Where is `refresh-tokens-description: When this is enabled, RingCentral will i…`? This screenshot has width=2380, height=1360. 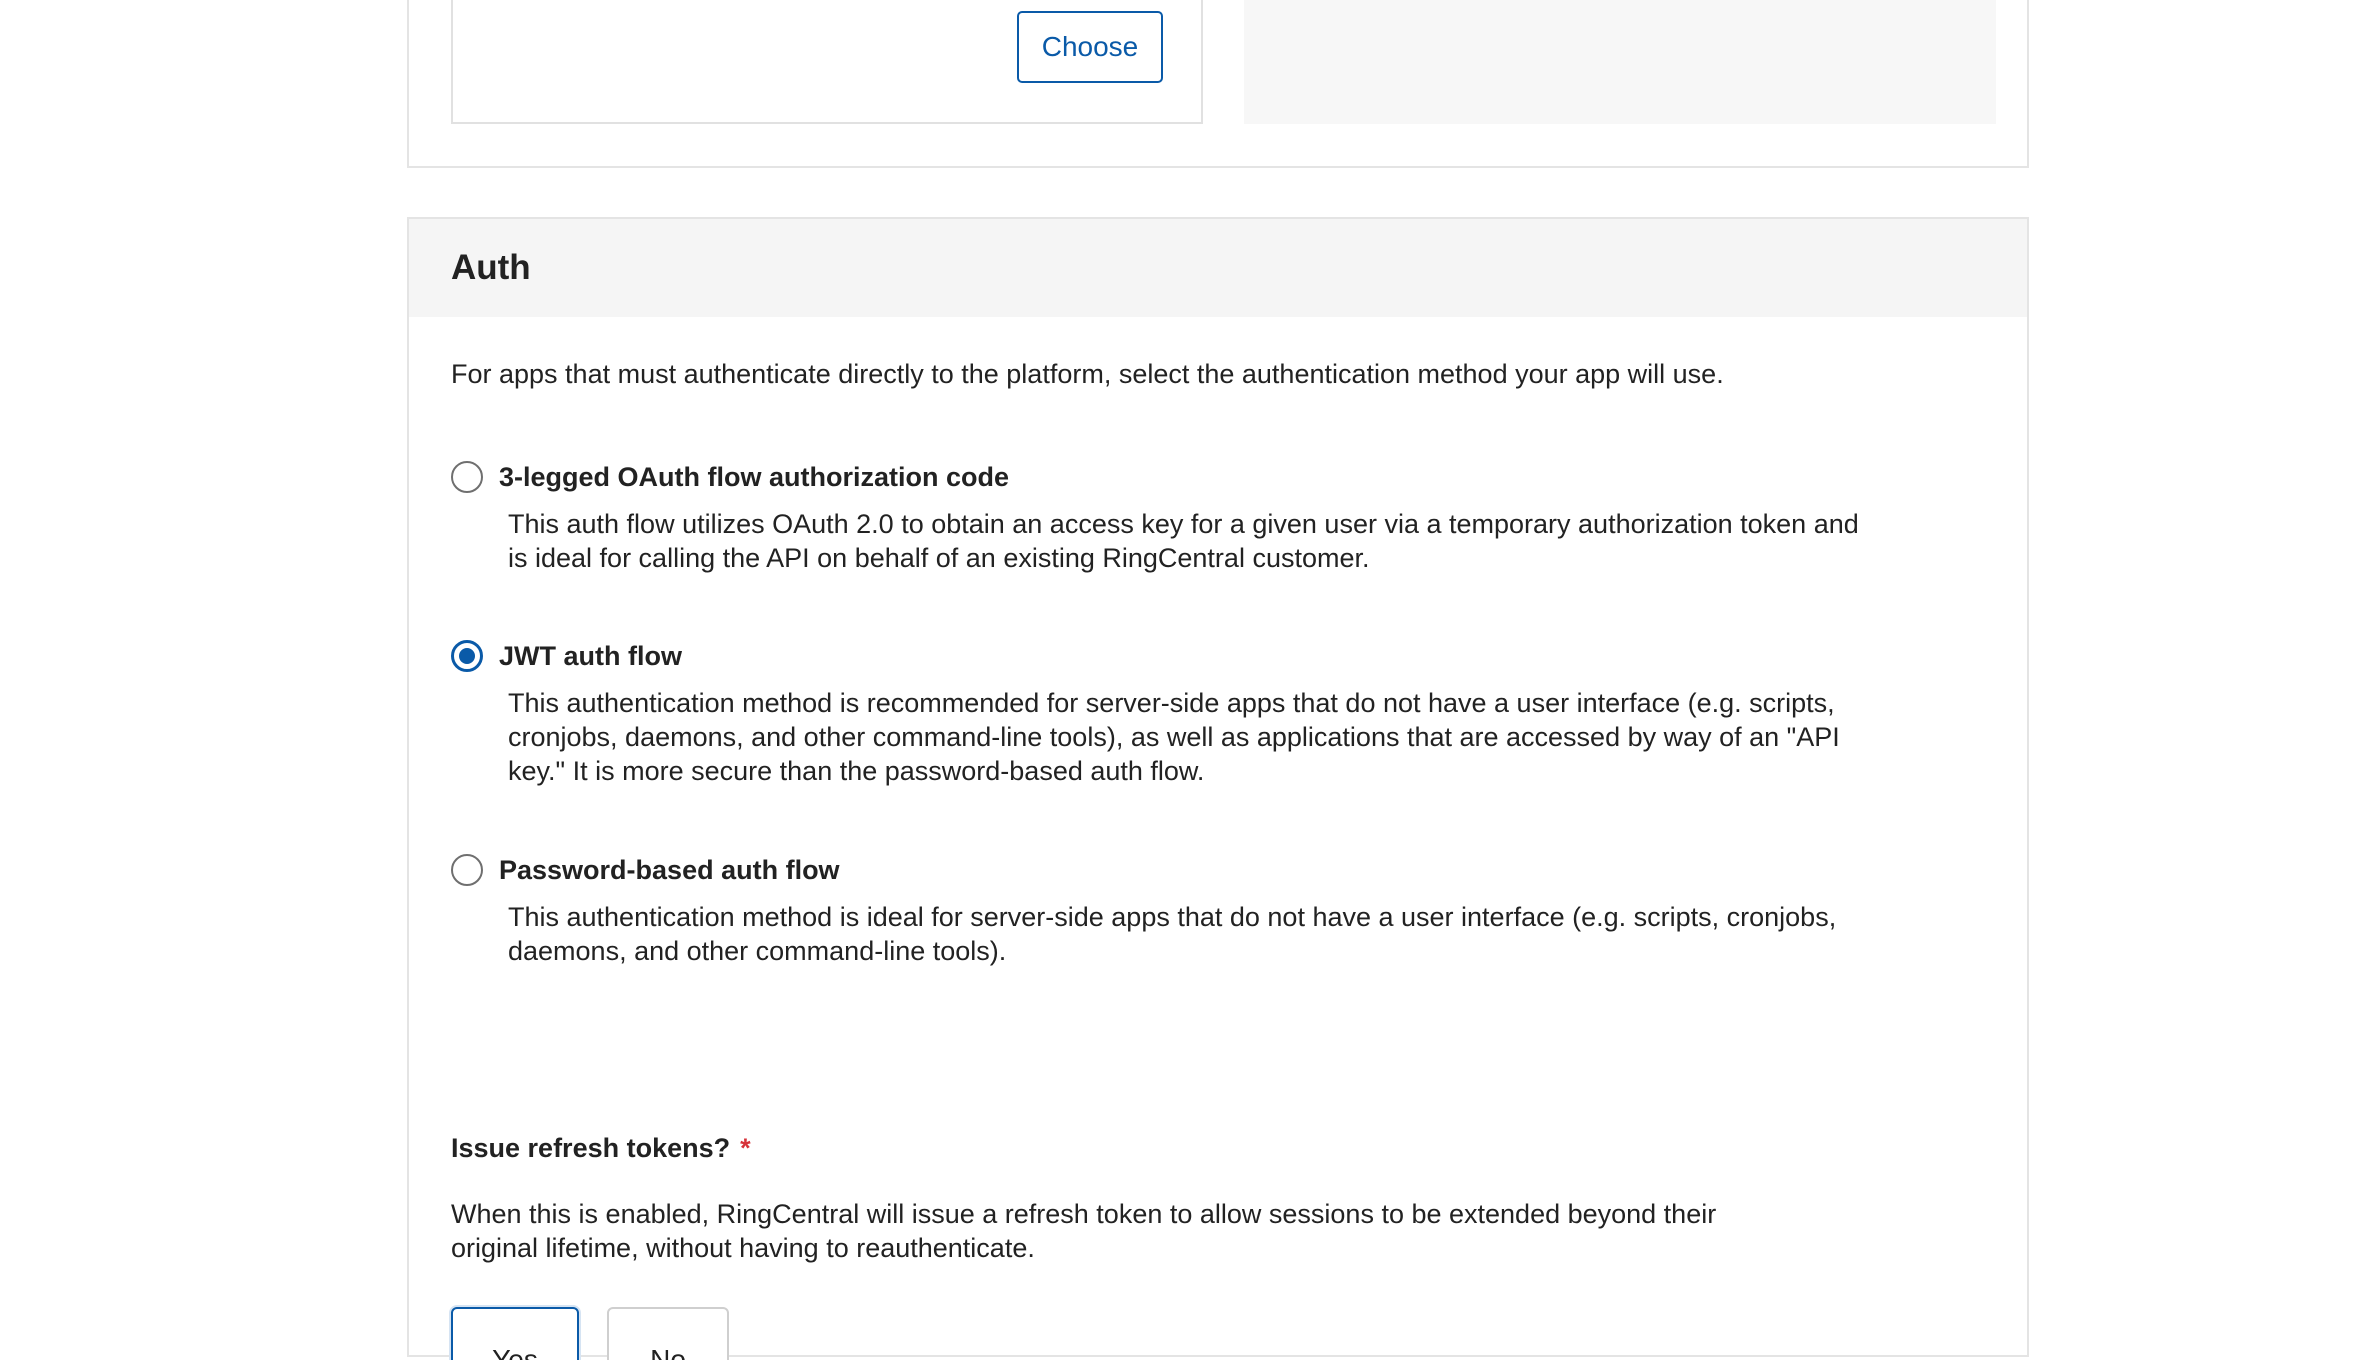
refresh-tokens-description: When this is enabled, RingCentral will i… is located at coordinates (1084, 1231).